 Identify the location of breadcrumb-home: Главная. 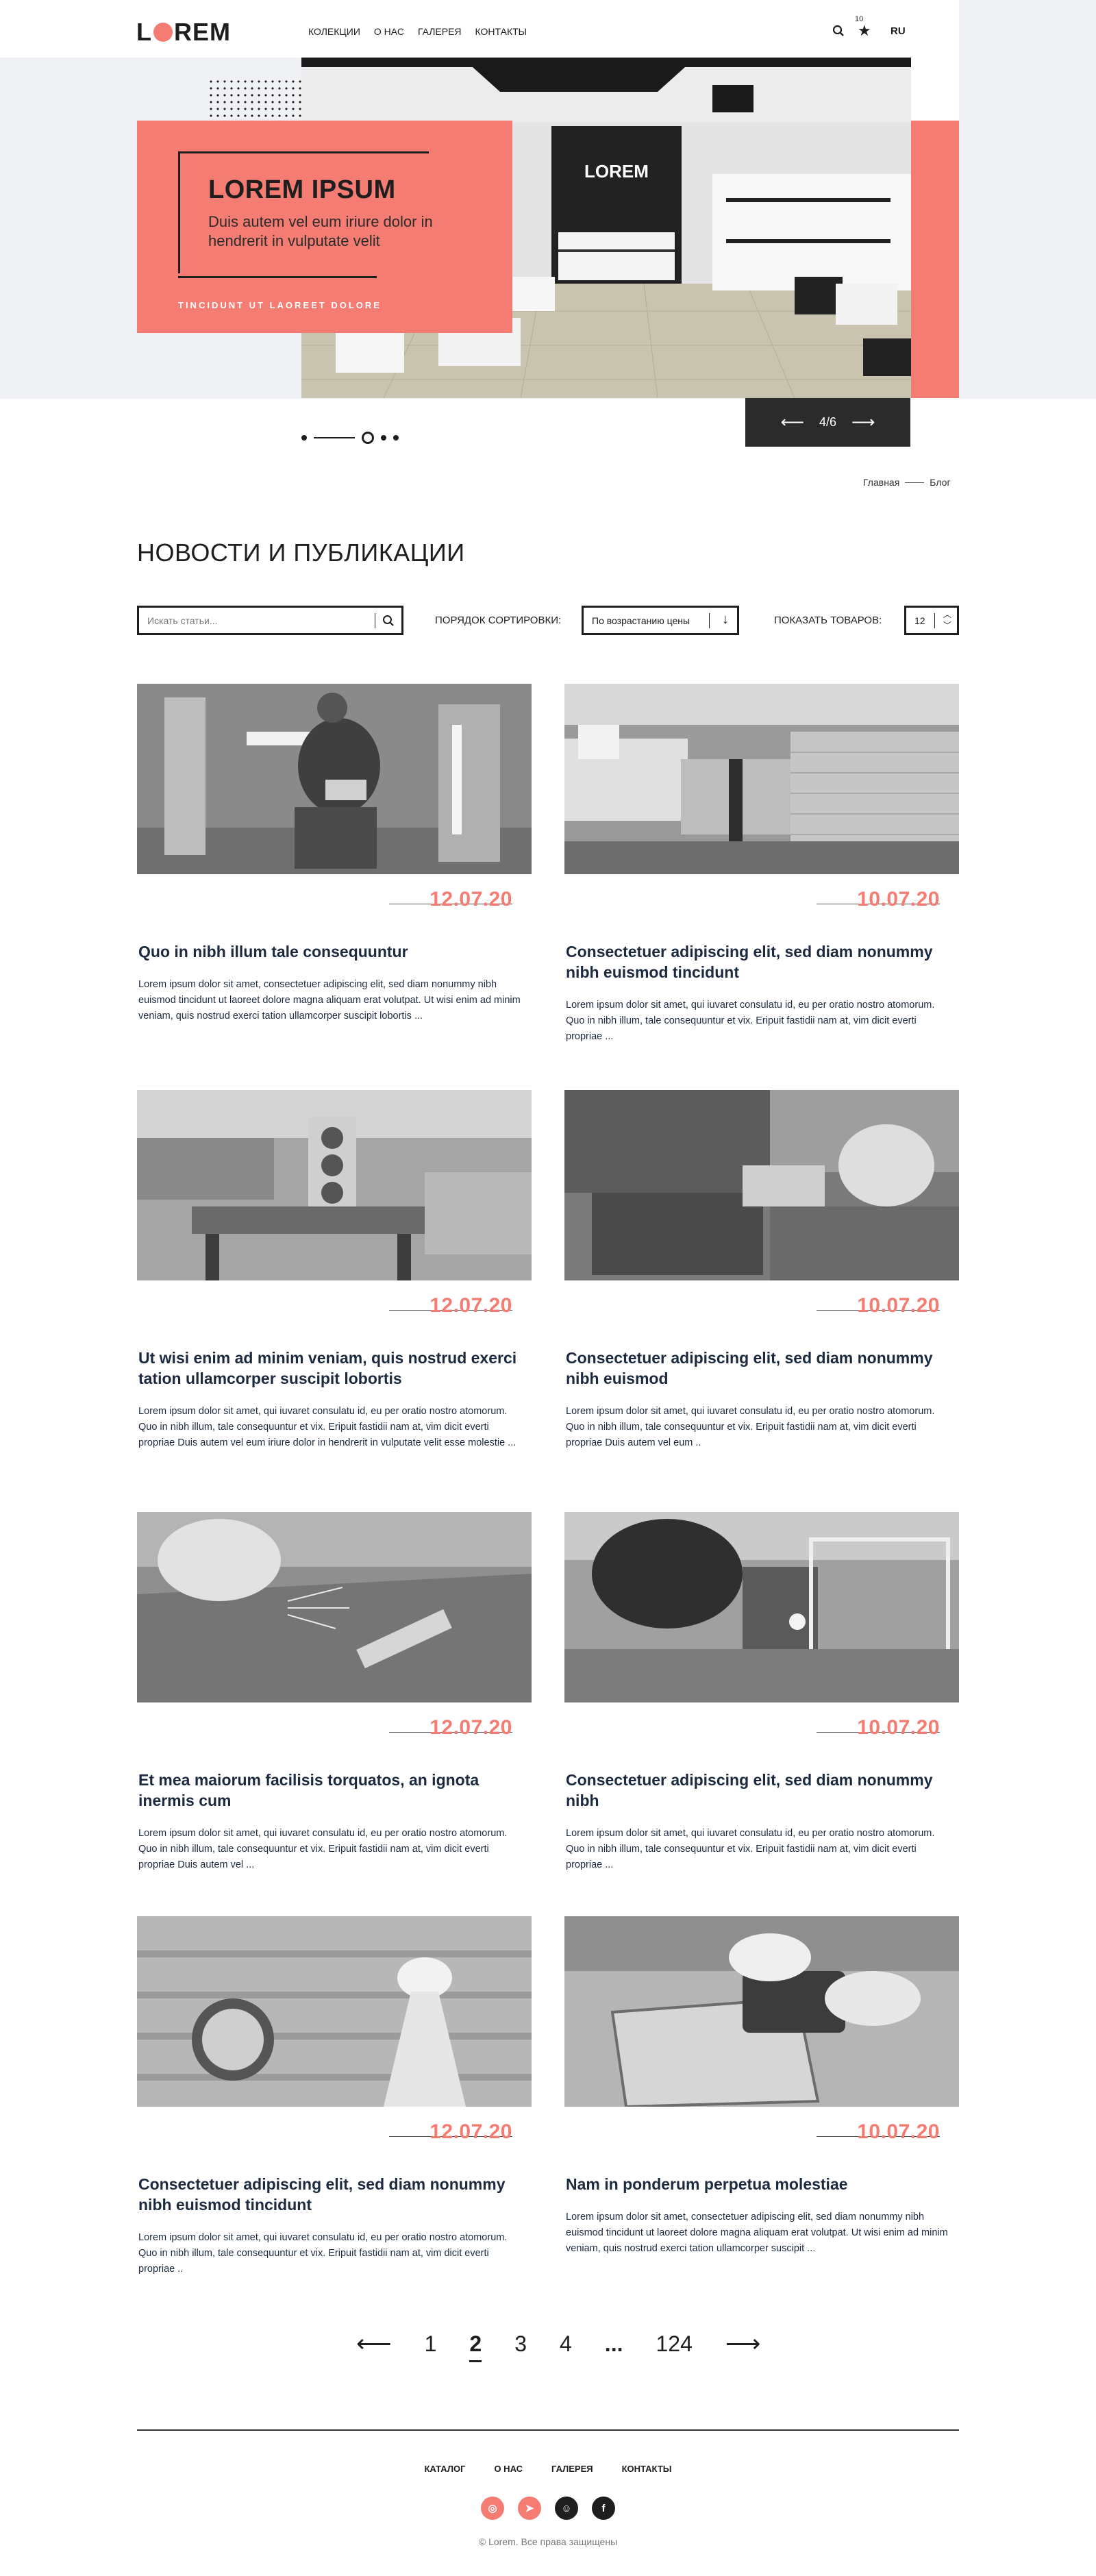
(881, 482).